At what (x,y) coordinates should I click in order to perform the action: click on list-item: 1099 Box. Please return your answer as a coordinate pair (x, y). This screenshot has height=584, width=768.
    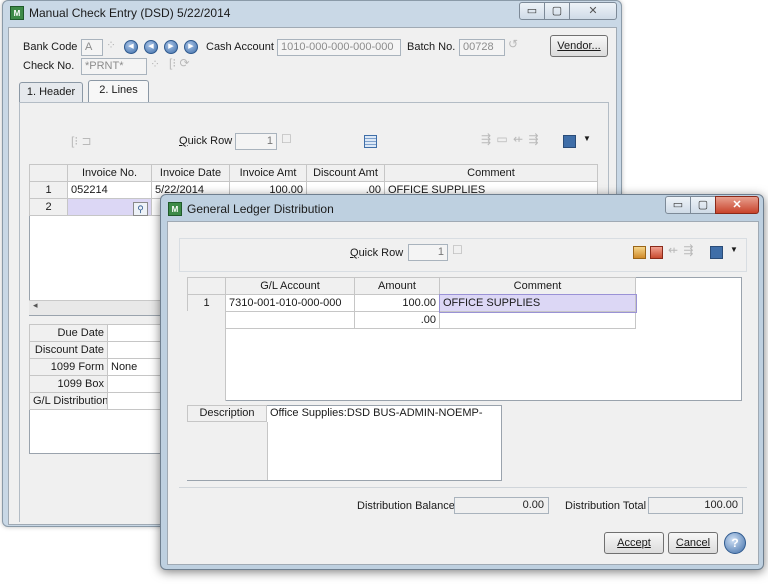
    Looking at the image, I should click on (99, 384).